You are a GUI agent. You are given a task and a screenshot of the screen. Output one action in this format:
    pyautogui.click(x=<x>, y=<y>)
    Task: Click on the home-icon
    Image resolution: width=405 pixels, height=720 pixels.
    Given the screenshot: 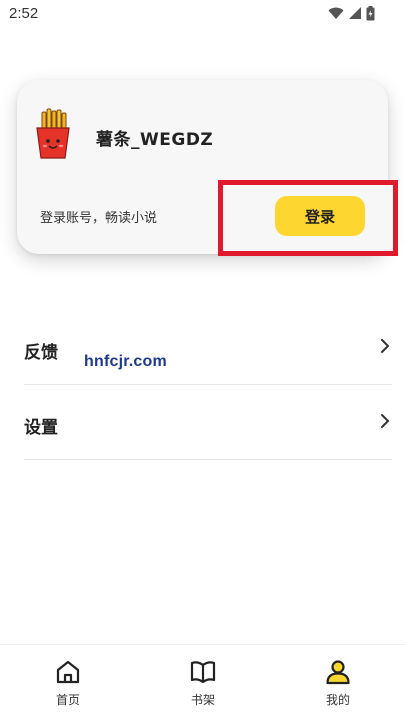 What is the action you would take?
    pyautogui.click(x=68, y=672)
    